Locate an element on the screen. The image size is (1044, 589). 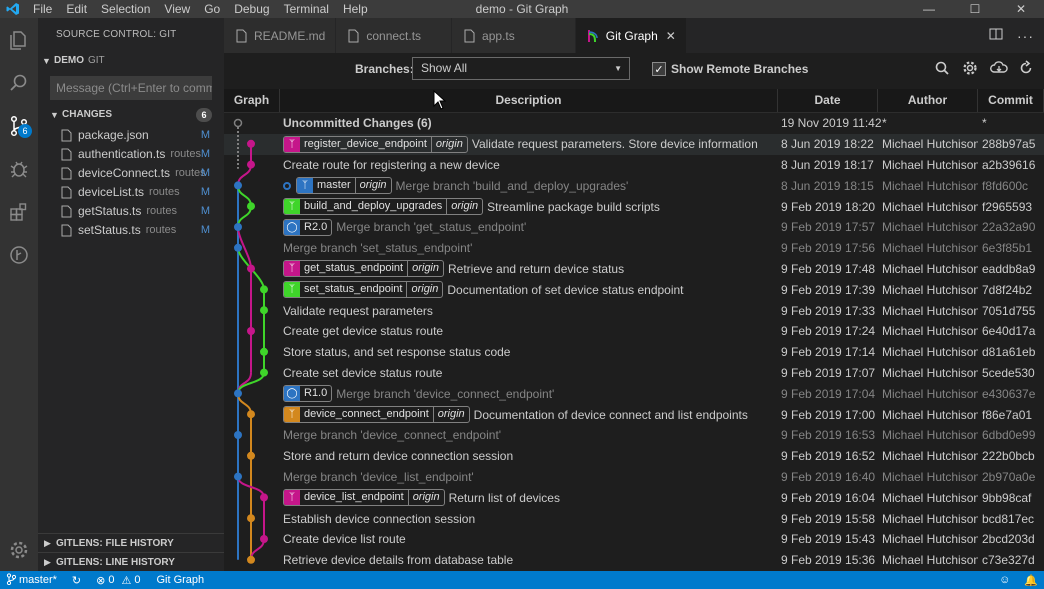
changed-file-item: authentication.ts routes M is located at coordinates (131, 154).